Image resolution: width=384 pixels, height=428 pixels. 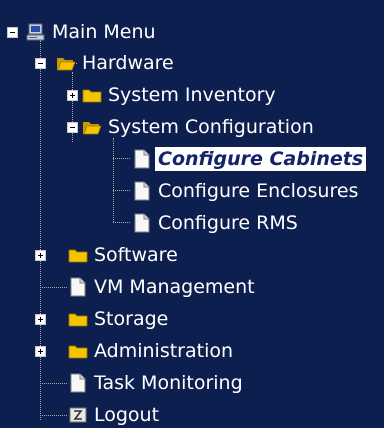 I want to click on tree-item-label: Software, so click(x=136, y=255).